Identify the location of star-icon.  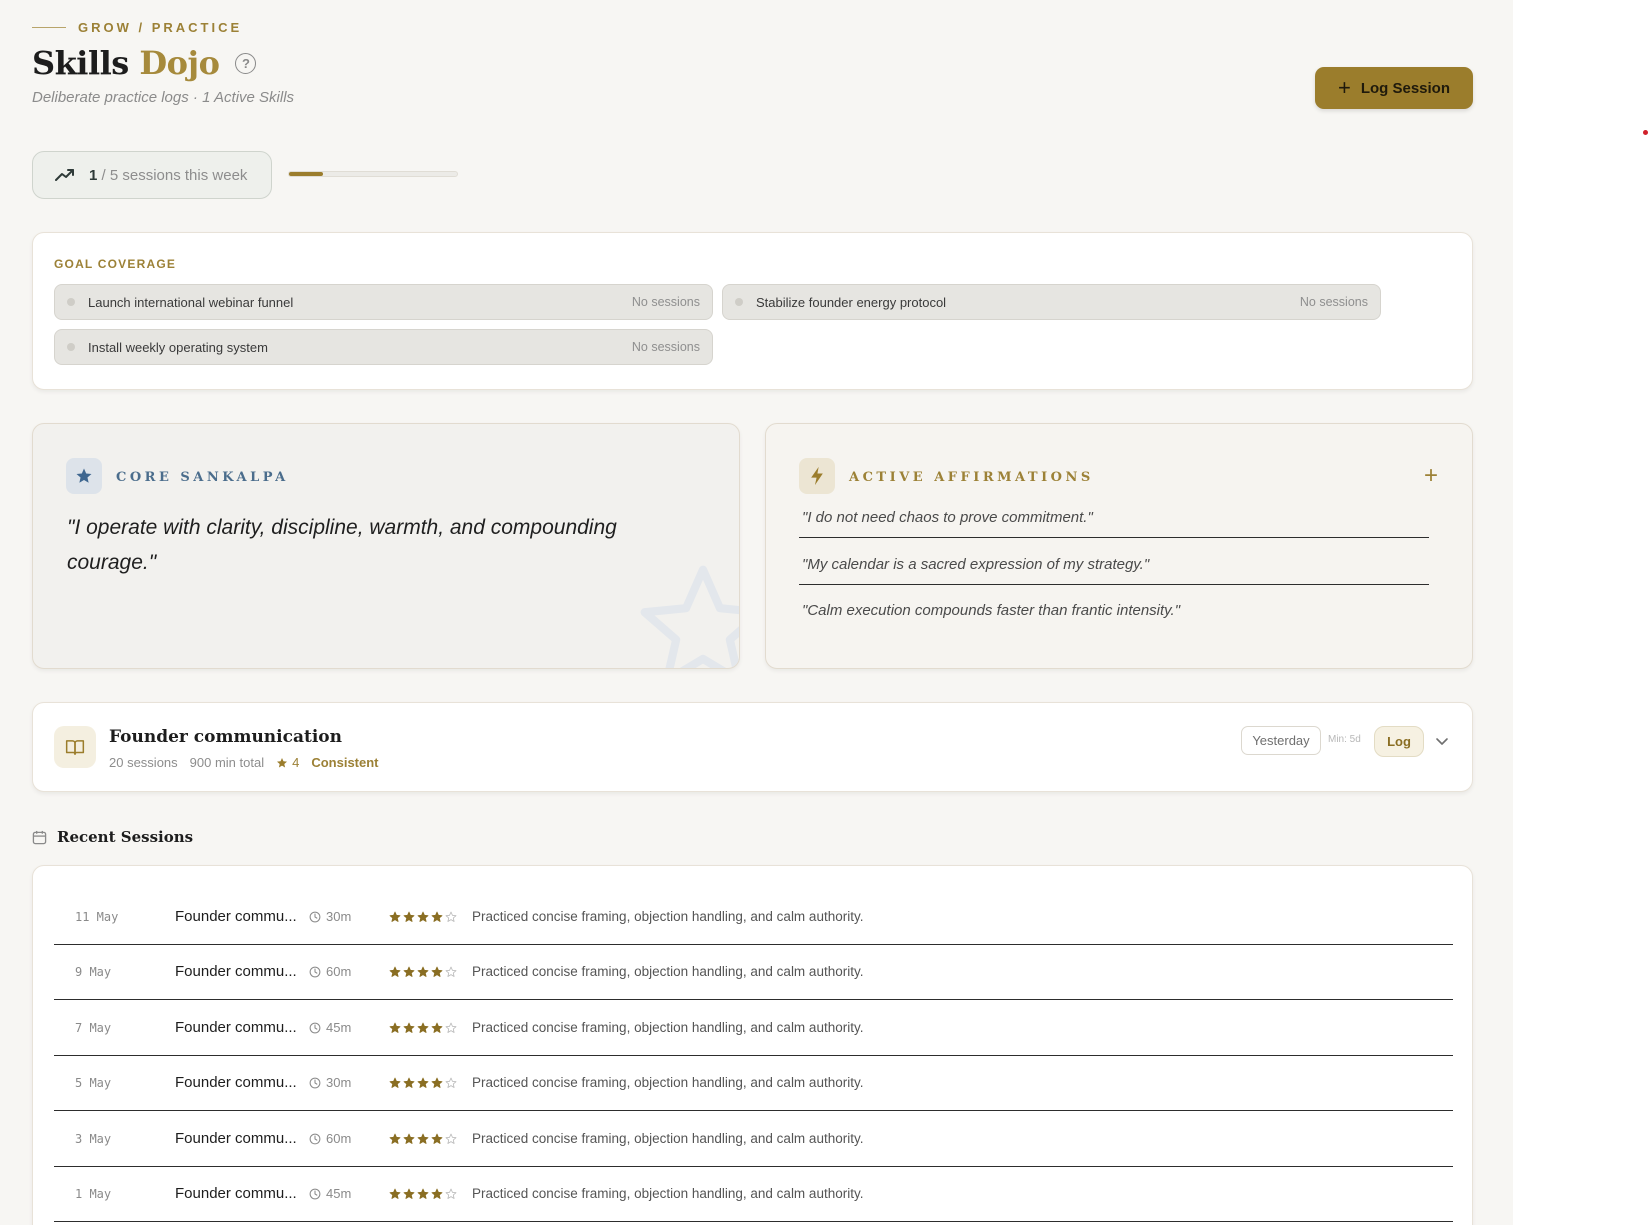
(84, 475).